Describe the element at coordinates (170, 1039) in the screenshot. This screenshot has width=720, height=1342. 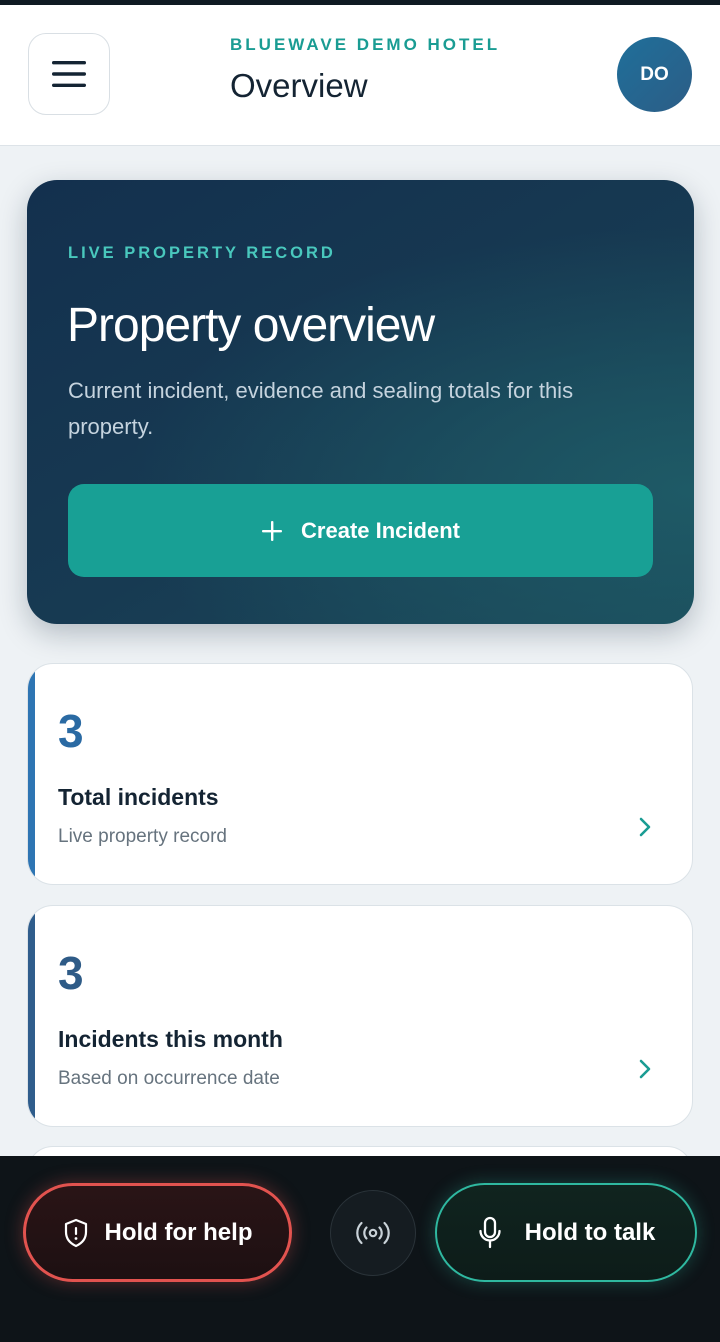
I see `stat-label: Incidents this month` at that location.